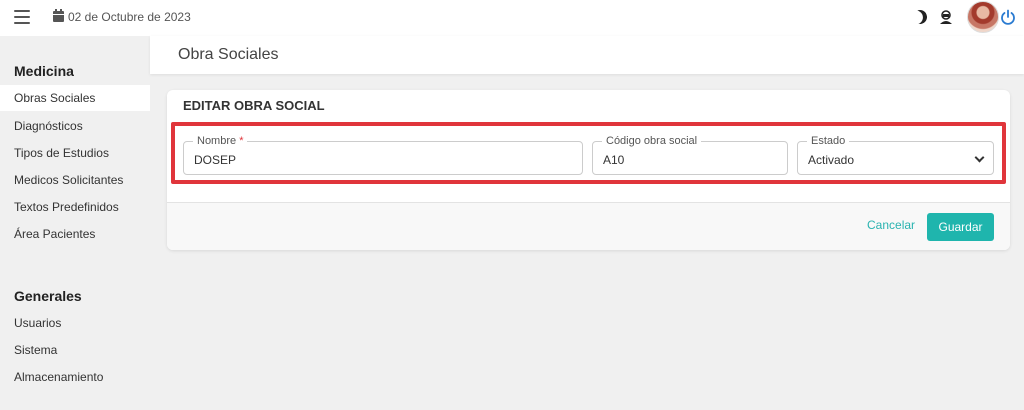 This screenshot has width=1024, height=410. What do you see at coordinates (75, 377) in the screenshot?
I see `sidebar-item-almacenamiento: Almacenamiento` at bounding box center [75, 377].